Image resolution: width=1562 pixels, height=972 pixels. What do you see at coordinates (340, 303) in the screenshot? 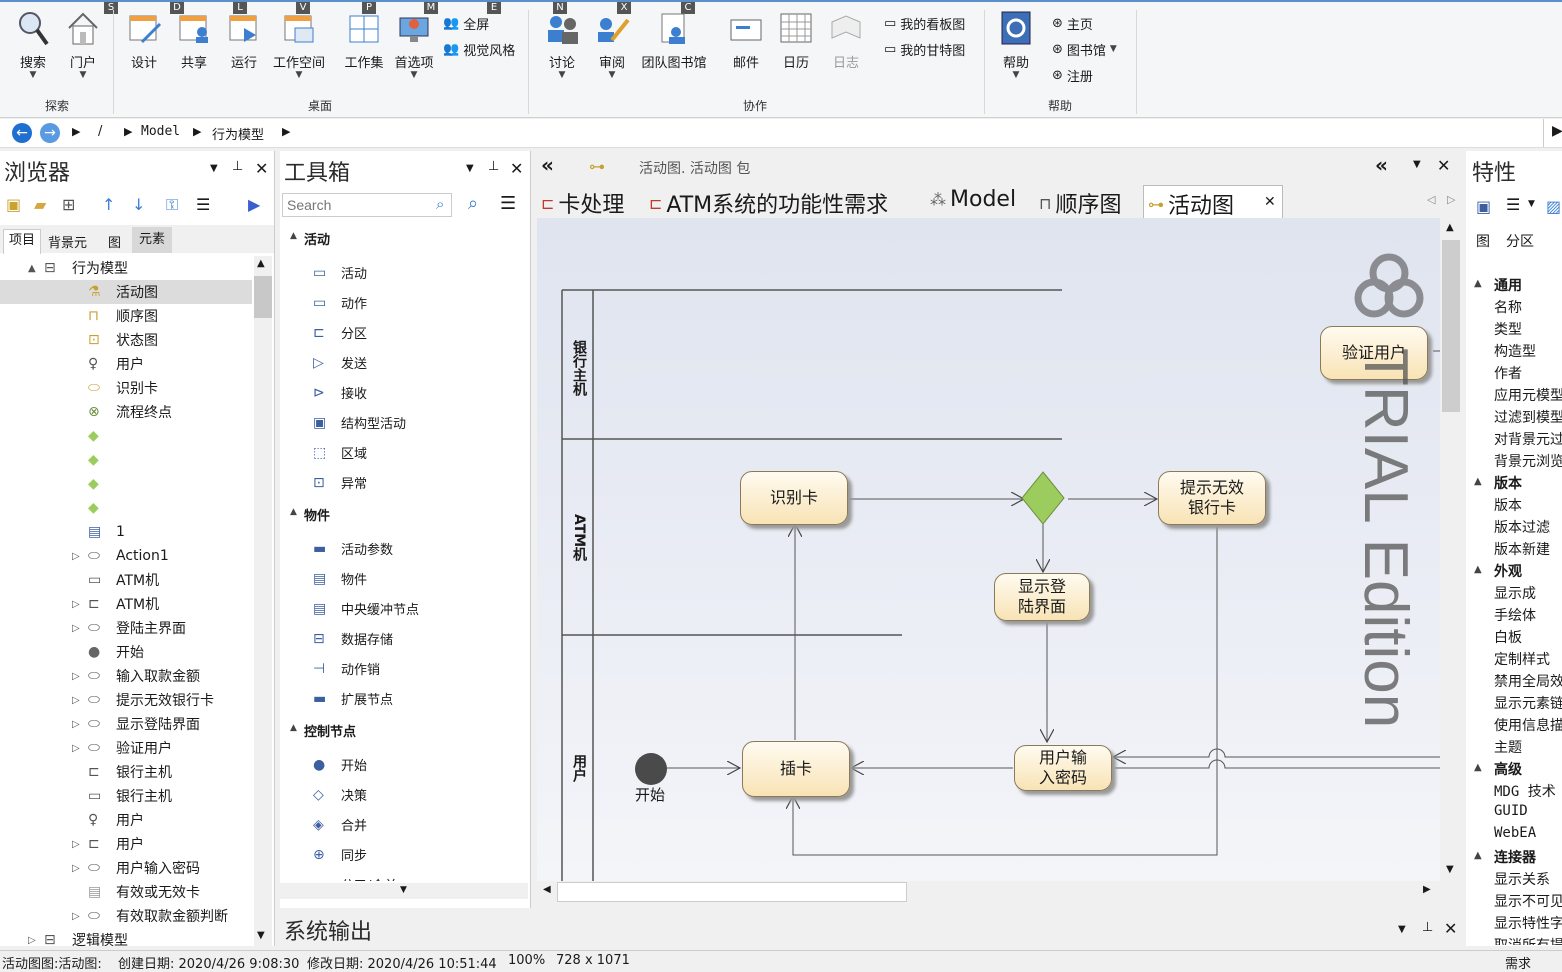
I see `toolbox-item: ▭ 动作` at bounding box center [340, 303].